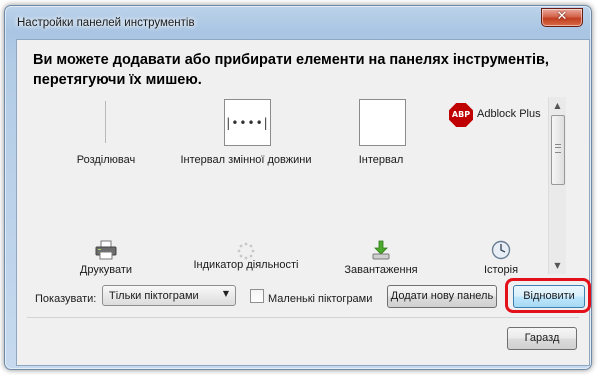 The height and width of the screenshot is (375, 600). What do you see at coordinates (557, 185) in the screenshot?
I see `palette-scrollbar: ▲ ▼` at bounding box center [557, 185].